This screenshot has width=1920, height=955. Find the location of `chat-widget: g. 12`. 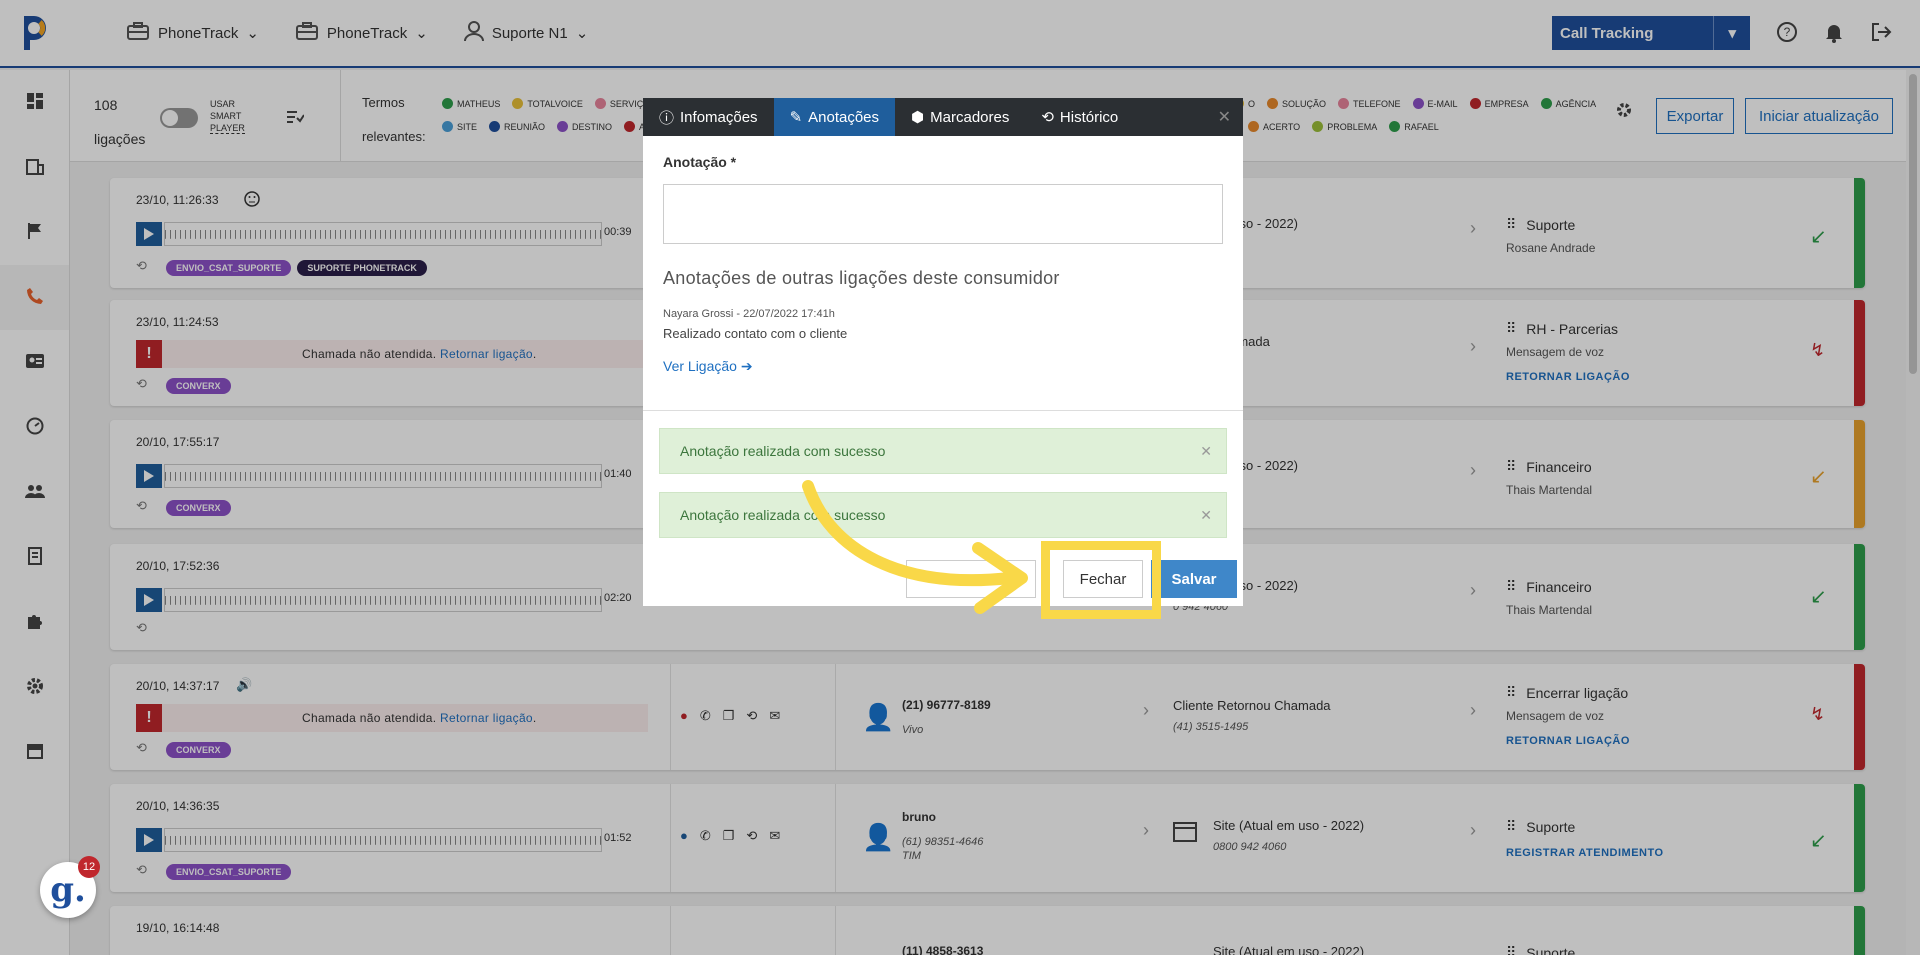

chat-widget: g. 12 is located at coordinates (70, 887).